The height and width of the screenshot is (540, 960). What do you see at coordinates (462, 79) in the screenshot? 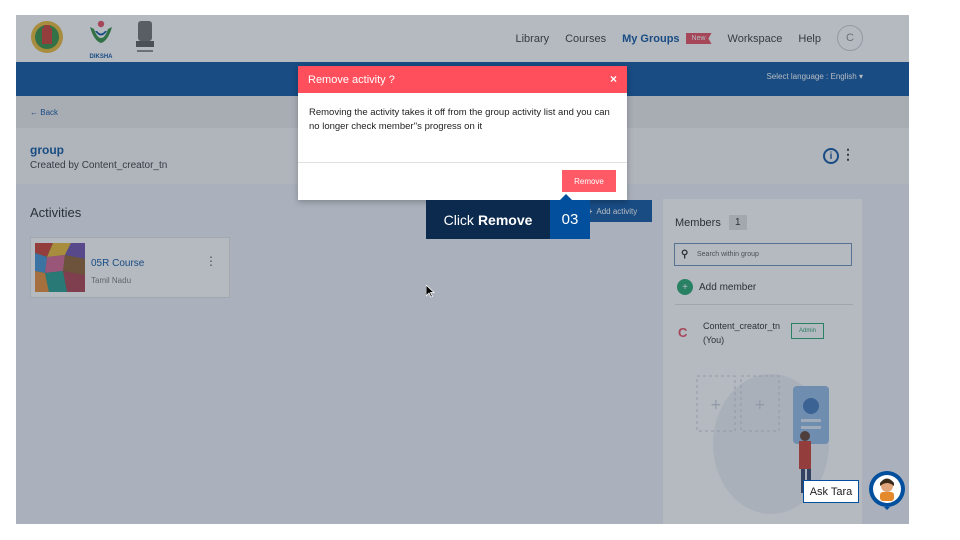
I see `dialog-header: Remove activity ? ×` at bounding box center [462, 79].